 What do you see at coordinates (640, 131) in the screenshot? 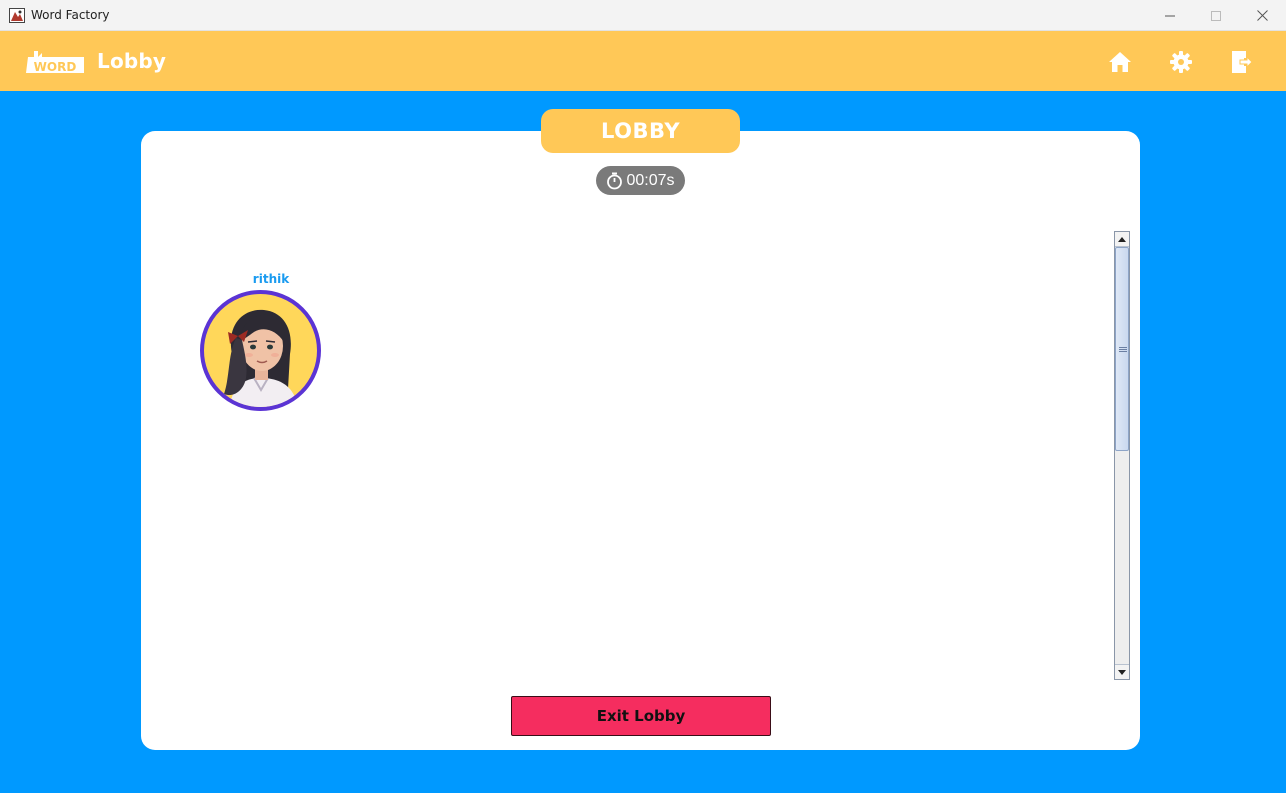
I see `lobby-banner: LOBBY` at bounding box center [640, 131].